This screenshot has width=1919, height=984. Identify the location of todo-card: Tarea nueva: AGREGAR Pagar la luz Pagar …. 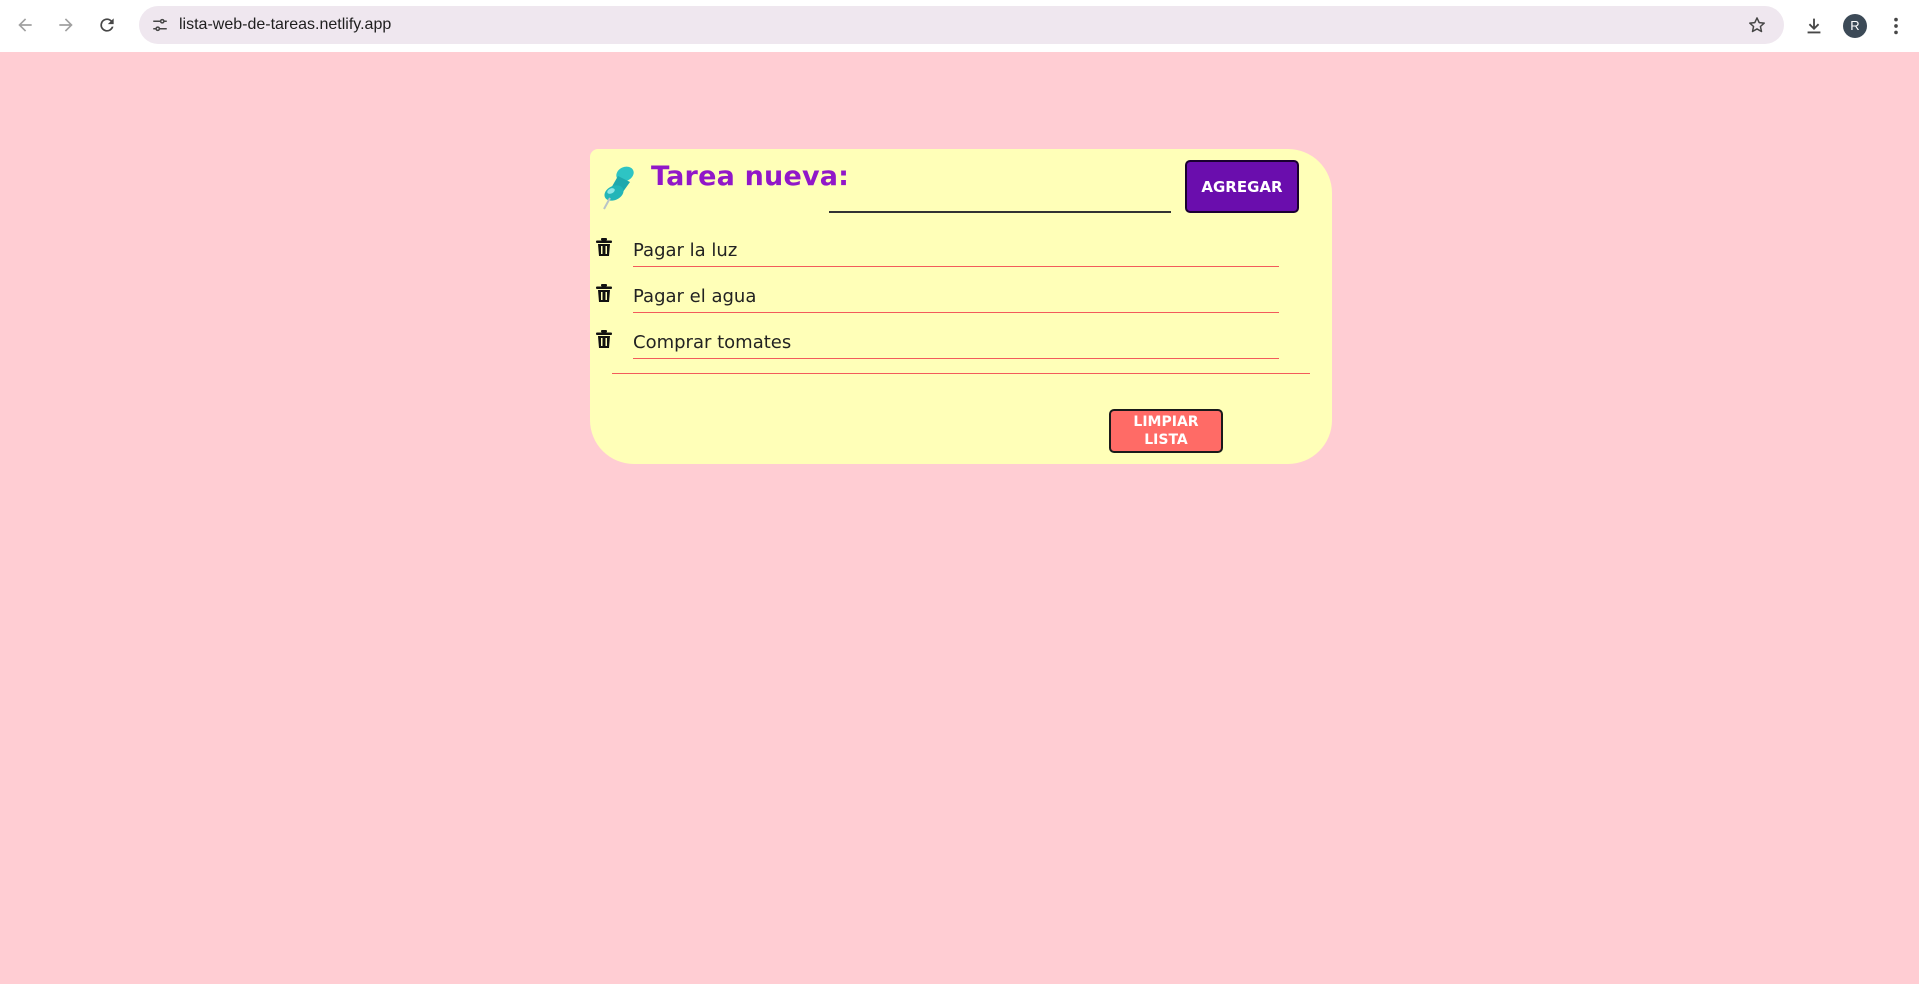
(961, 306).